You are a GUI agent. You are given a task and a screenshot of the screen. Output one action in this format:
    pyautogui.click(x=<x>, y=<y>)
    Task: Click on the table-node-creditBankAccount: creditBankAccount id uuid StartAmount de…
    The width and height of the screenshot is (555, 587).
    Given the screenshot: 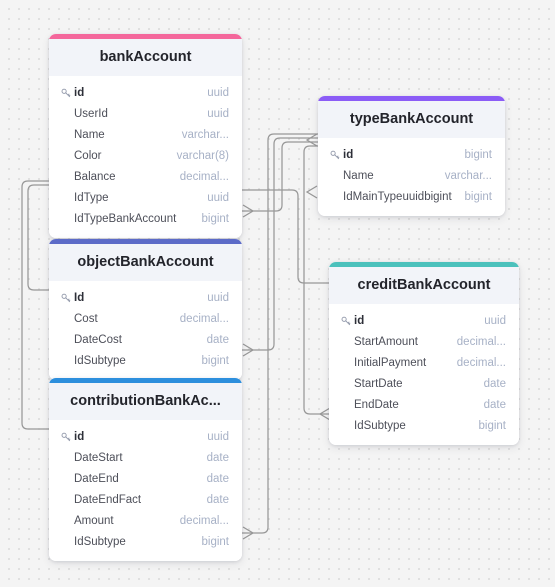 What is the action you would take?
    pyautogui.click(x=424, y=353)
    